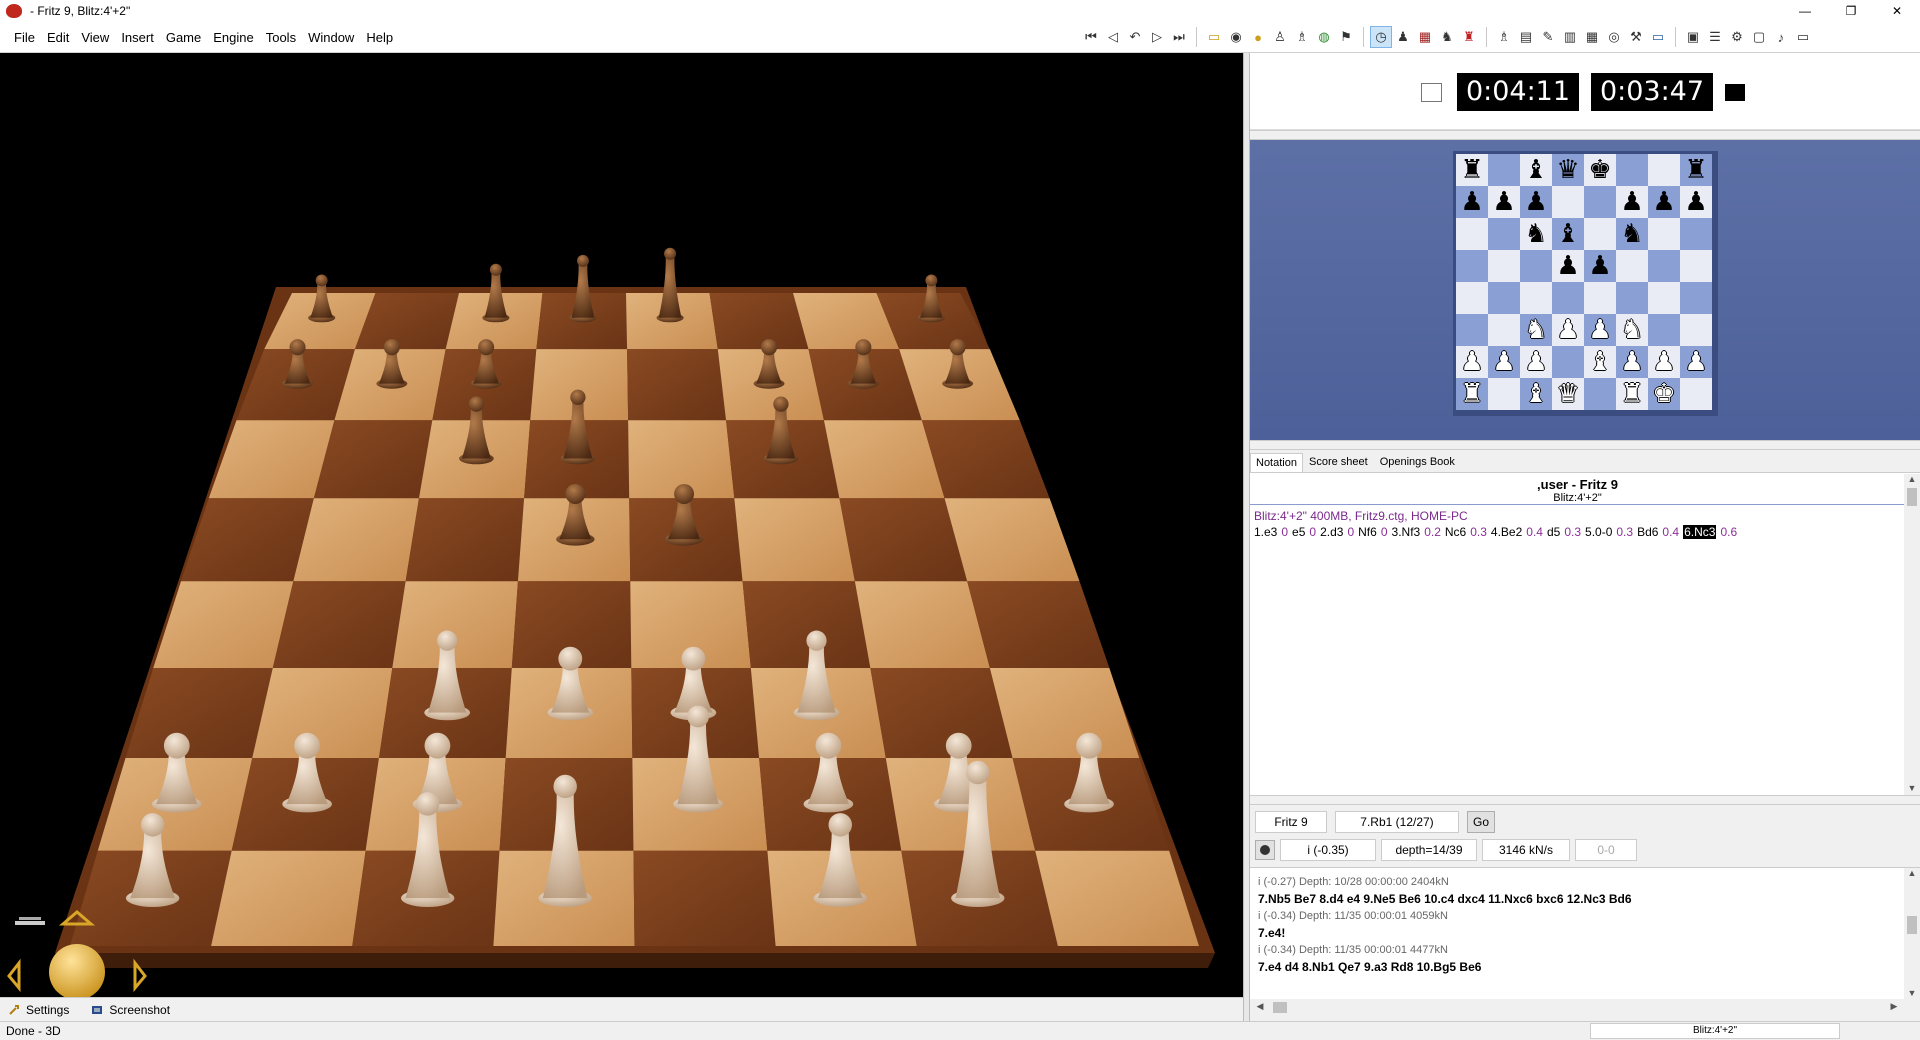 This screenshot has width=1920, height=1040. Describe the element at coordinates (1298, 532) in the screenshot. I see `move: e5` at that location.